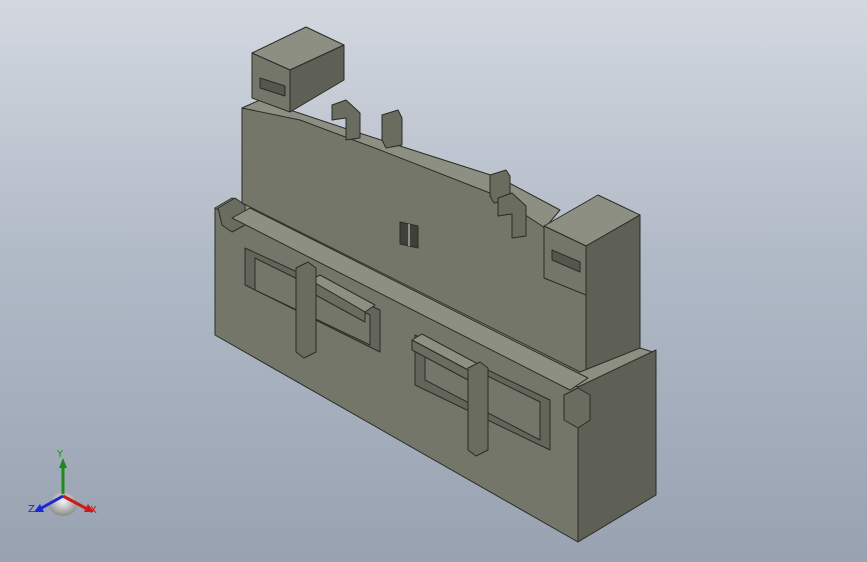 The height and width of the screenshot is (562, 867). What do you see at coordinates (577, 408) in the screenshot?
I see `right-end-bracket` at bounding box center [577, 408].